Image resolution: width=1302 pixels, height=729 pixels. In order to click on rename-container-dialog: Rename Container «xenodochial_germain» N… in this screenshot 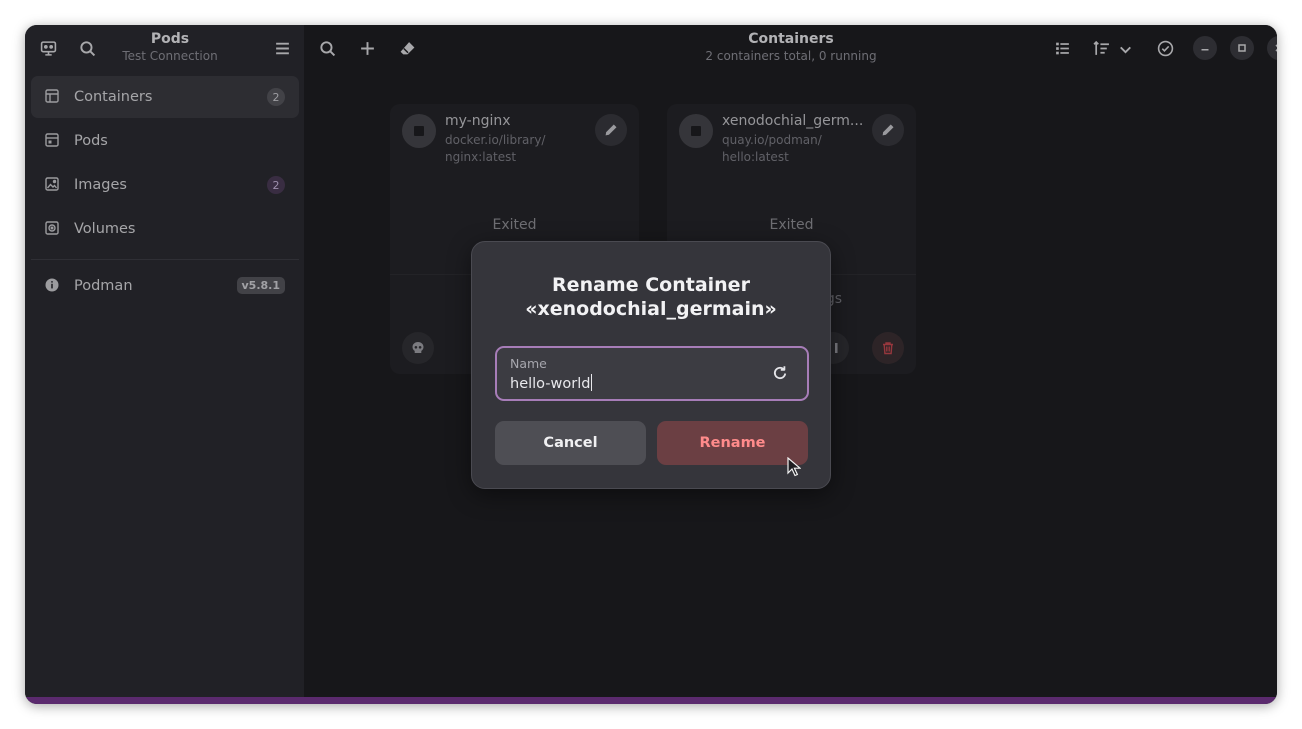, I will do `click(651, 365)`.